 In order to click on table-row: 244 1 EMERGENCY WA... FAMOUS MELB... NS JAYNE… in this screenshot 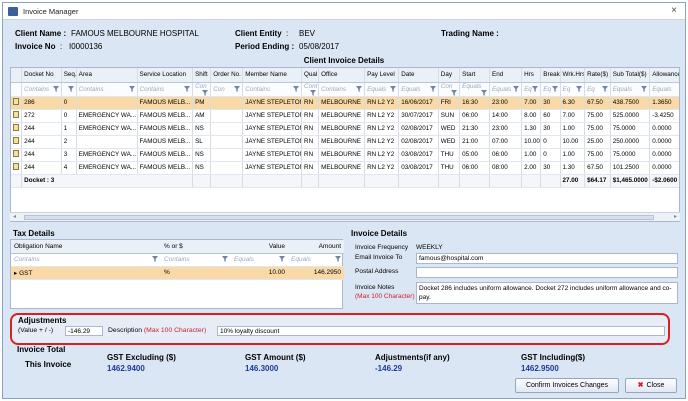, I will do `click(345, 129)`.